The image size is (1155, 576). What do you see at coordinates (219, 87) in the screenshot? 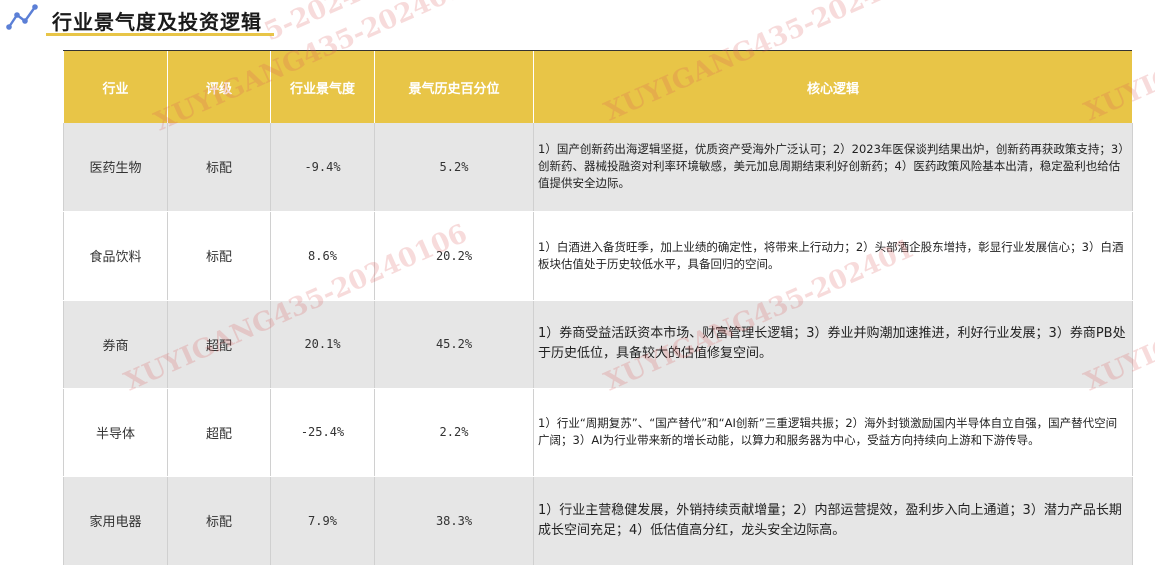
I see `column-header-rating: 评级` at bounding box center [219, 87].